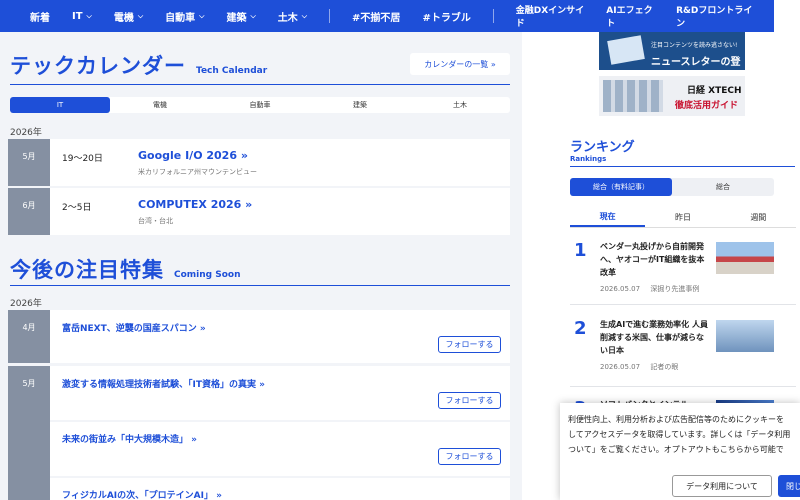 Image resolution: width=800 pixels, height=500 pixels. Describe the element at coordinates (134, 327) in the screenshot. I see `feature-title: 富岳NEXT、逆襲の国産スパコン »` at that location.